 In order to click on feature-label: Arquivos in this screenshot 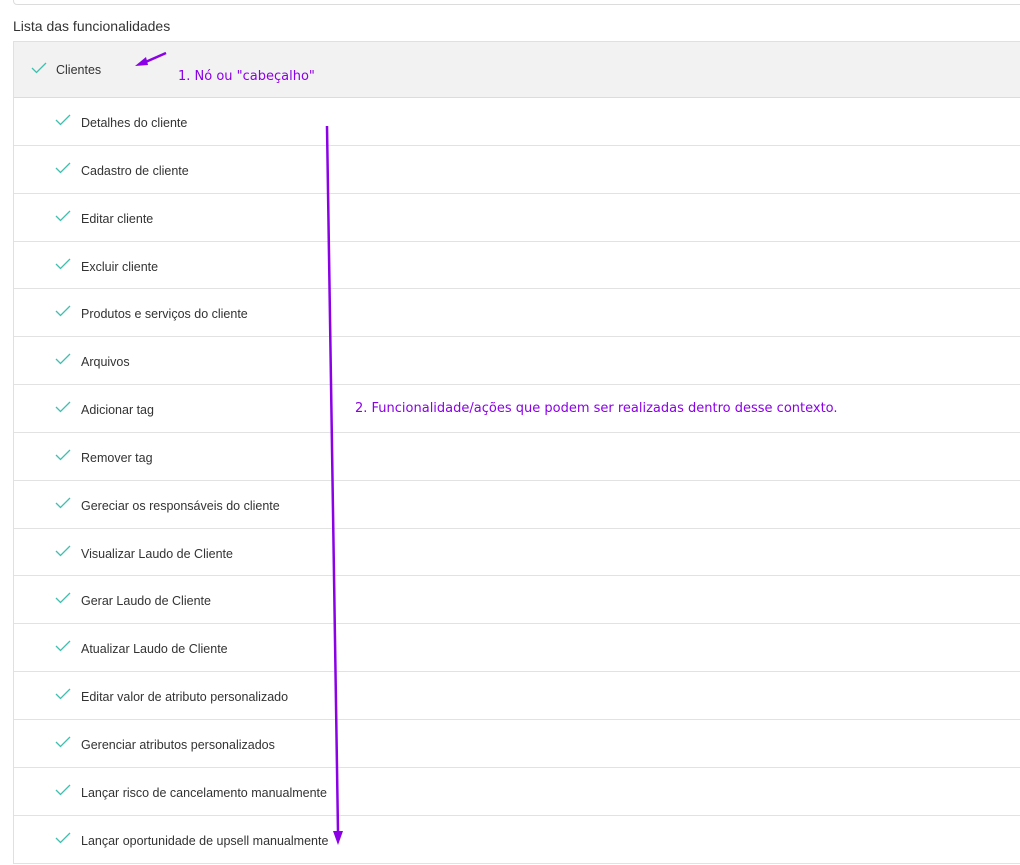, I will do `click(105, 362)`.